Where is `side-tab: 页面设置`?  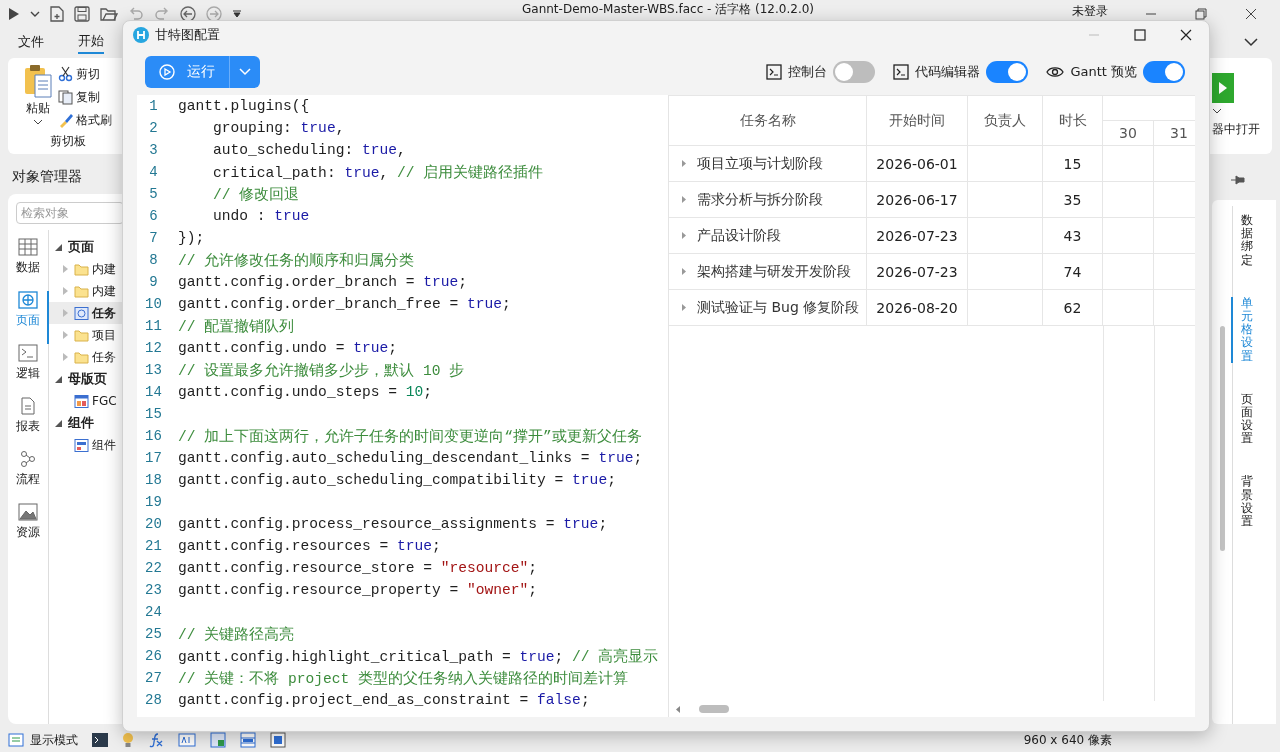
side-tab: 页面设置 is located at coordinates (1251, 419).